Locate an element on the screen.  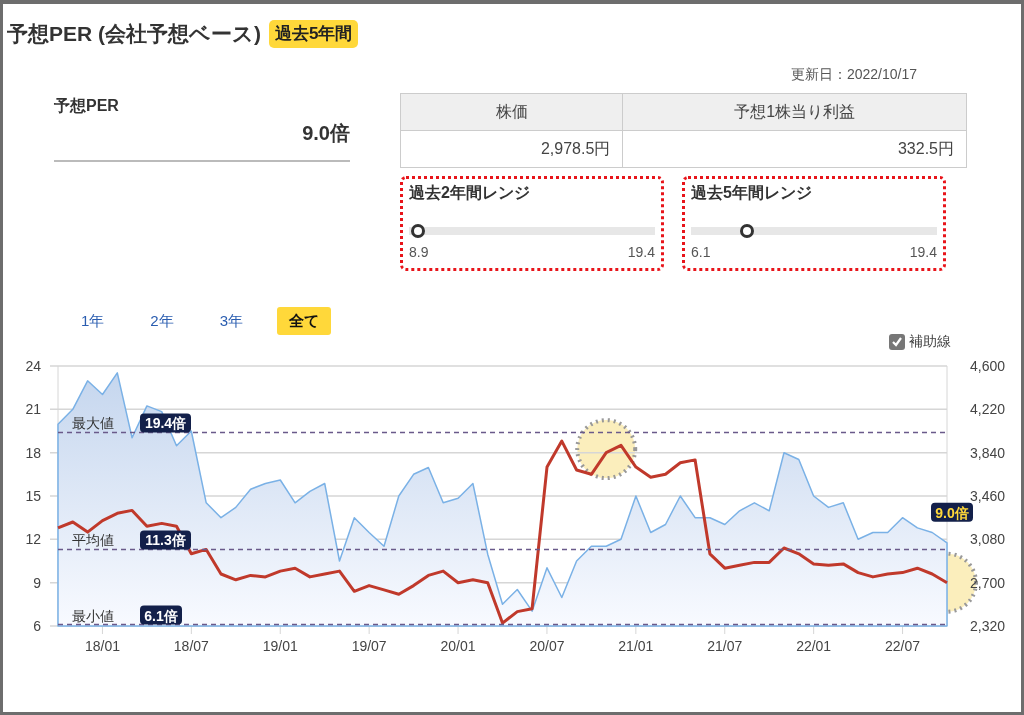
axis-label: 22/07 is located at coordinates (903, 646).